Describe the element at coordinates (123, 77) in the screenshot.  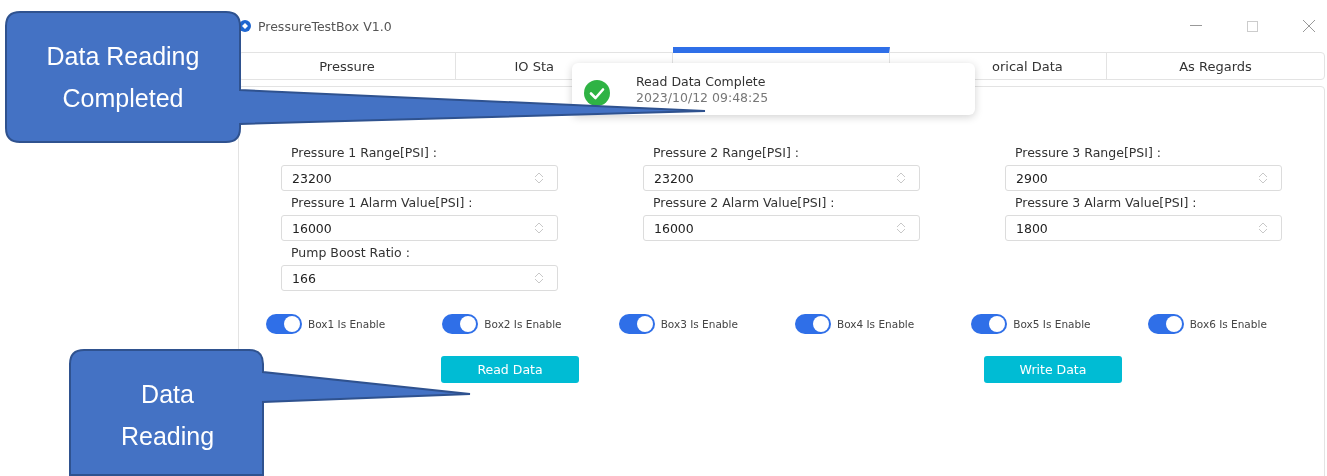
I see `callout-text: Data Reading Completed` at that location.